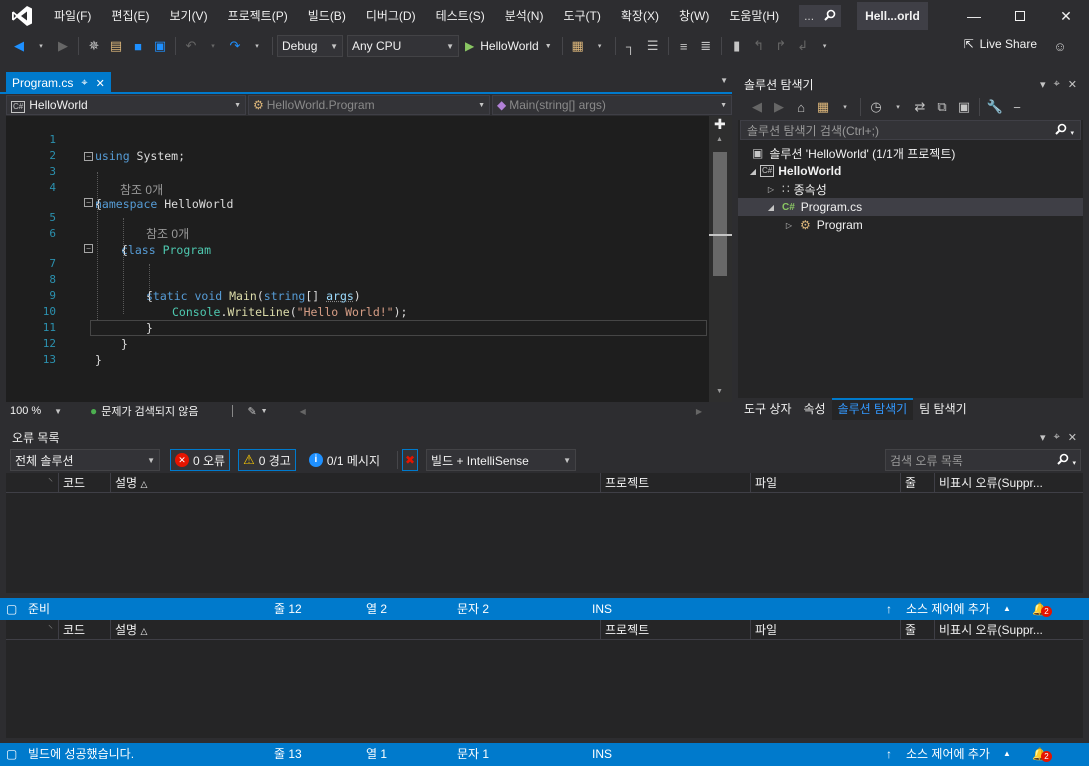 This screenshot has height=766, width=1089. Describe the element at coordinates (781, 46) in the screenshot. I see `next-bookmark-icon: ↱` at that location.